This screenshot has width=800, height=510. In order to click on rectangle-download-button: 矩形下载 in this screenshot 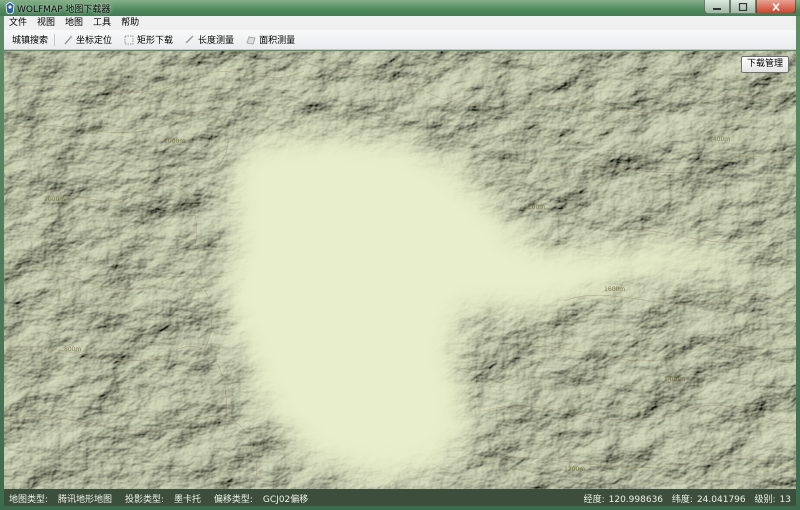, I will do `click(148, 40)`.